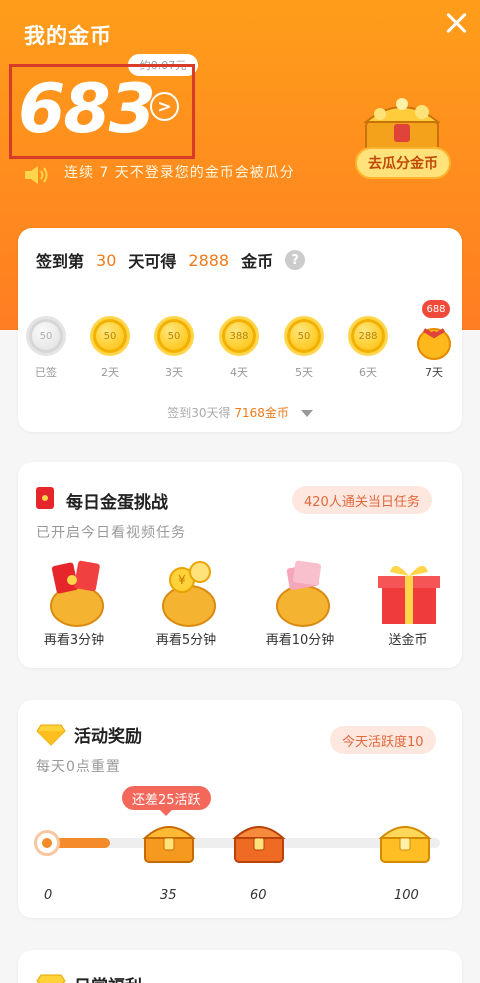  What do you see at coordinates (111, 533) in the screenshot?
I see `egg-challenge-subtitle: 已开启今日看视频任务` at bounding box center [111, 533].